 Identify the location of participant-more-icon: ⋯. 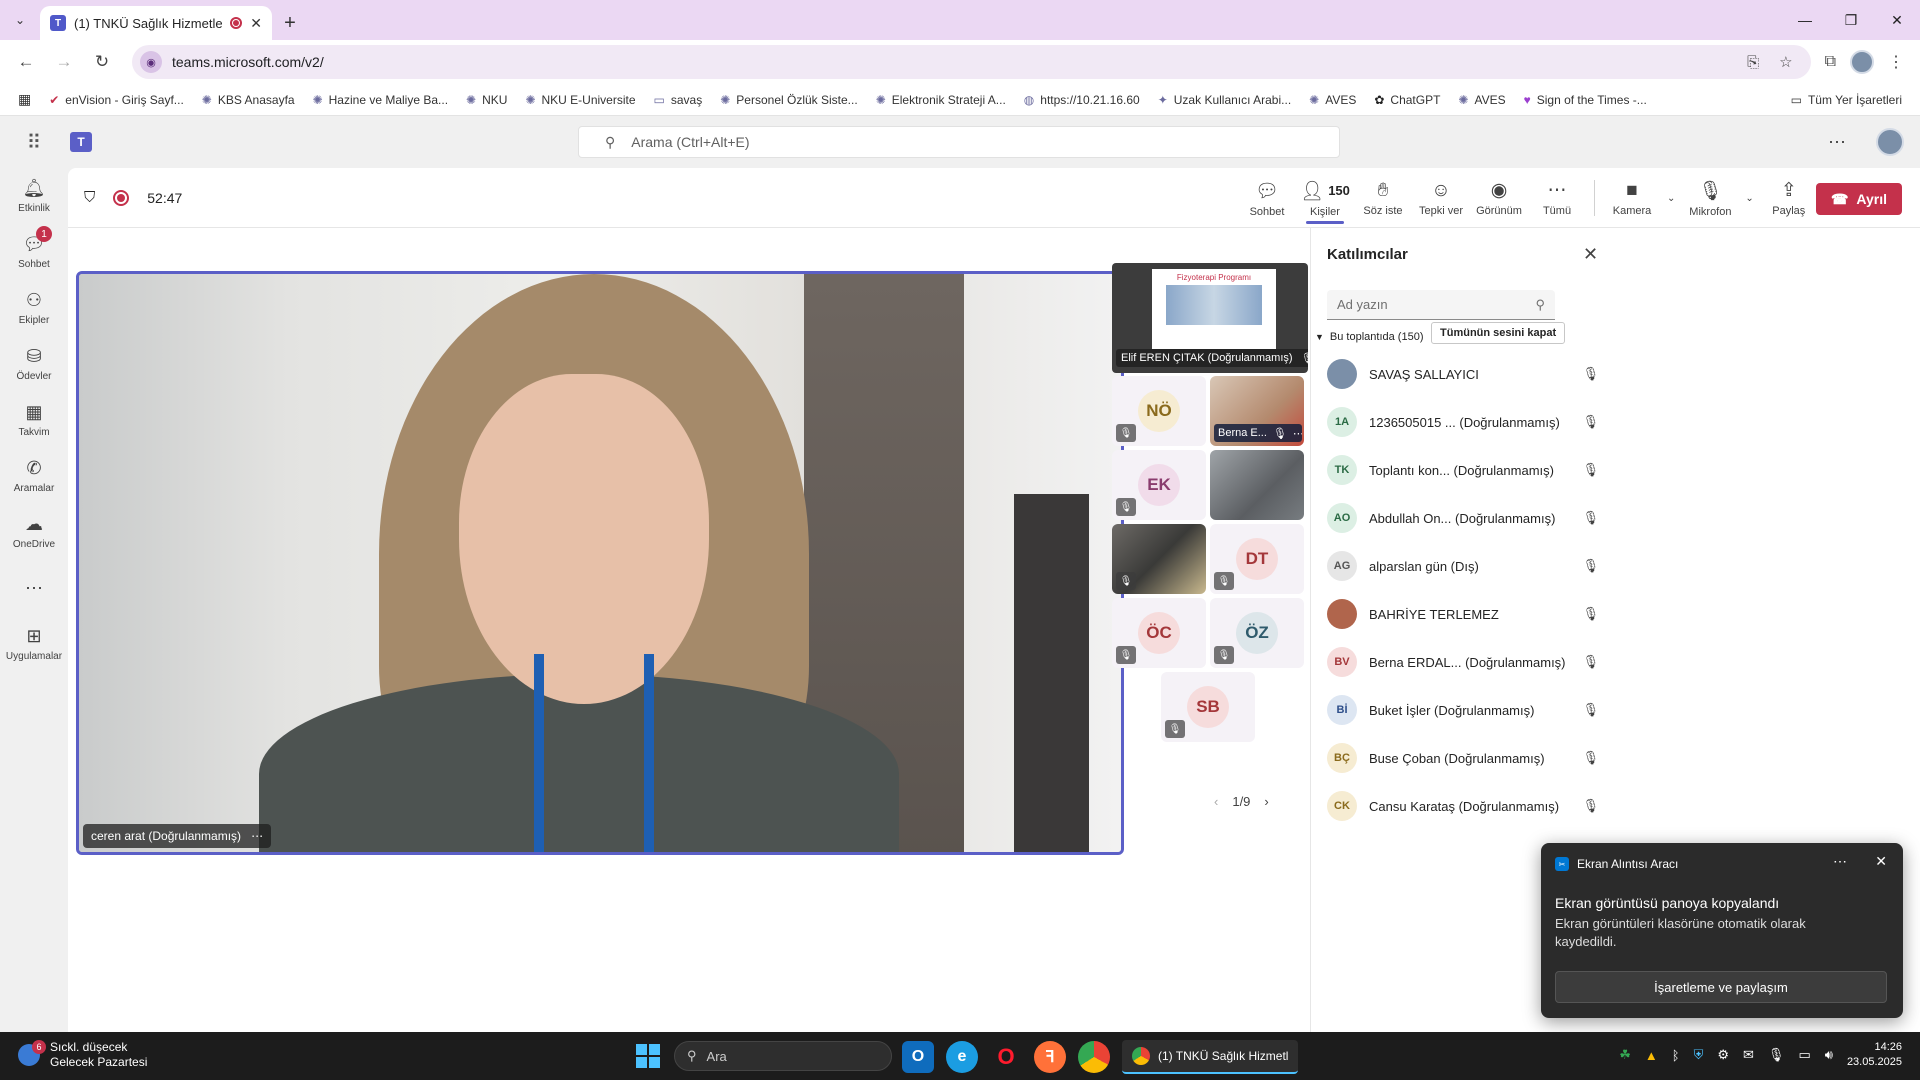
(1297, 433).